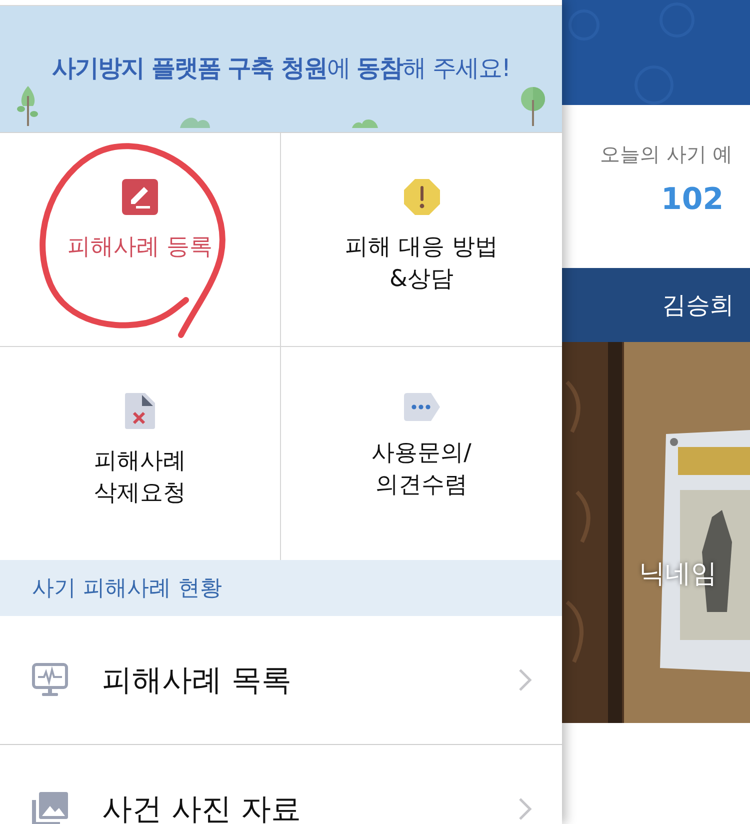 Image resolution: width=750 pixels, height=824 pixels. I want to click on stat-caption: 오늘의 사기 예, so click(666, 154).